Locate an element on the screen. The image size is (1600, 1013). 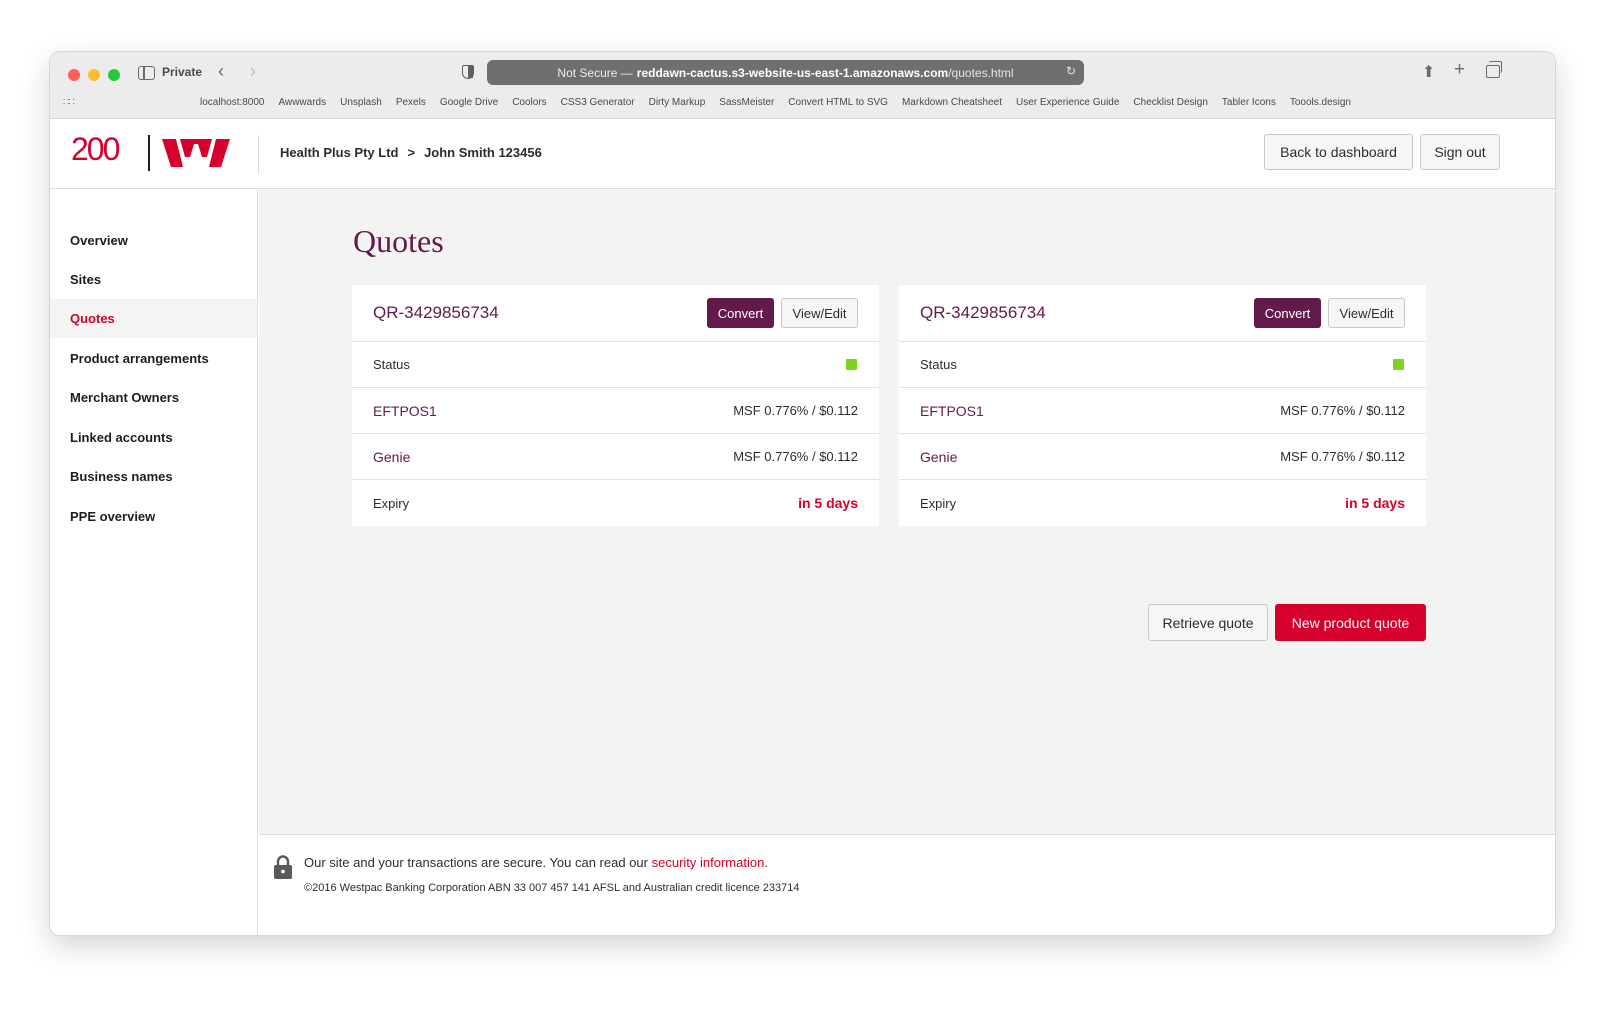
sidebar-item-merchant-owners: Merchant Owners is located at coordinates (153, 397).